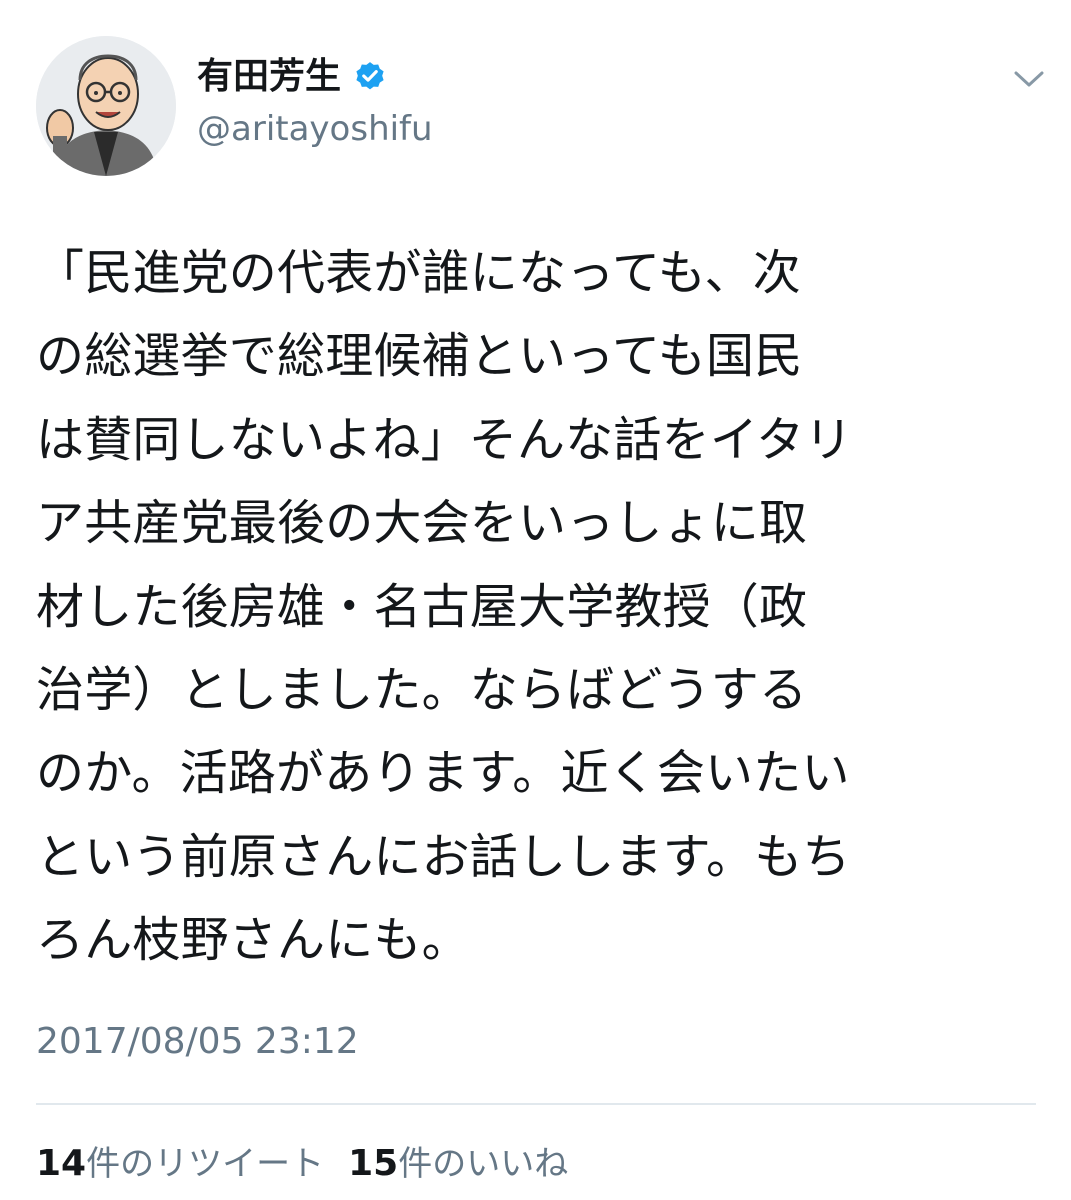  What do you see at coordinates (315, 129) in the screenshot?
I see `user-handle: @aritayoshifu` at bounding box center [315, 129].